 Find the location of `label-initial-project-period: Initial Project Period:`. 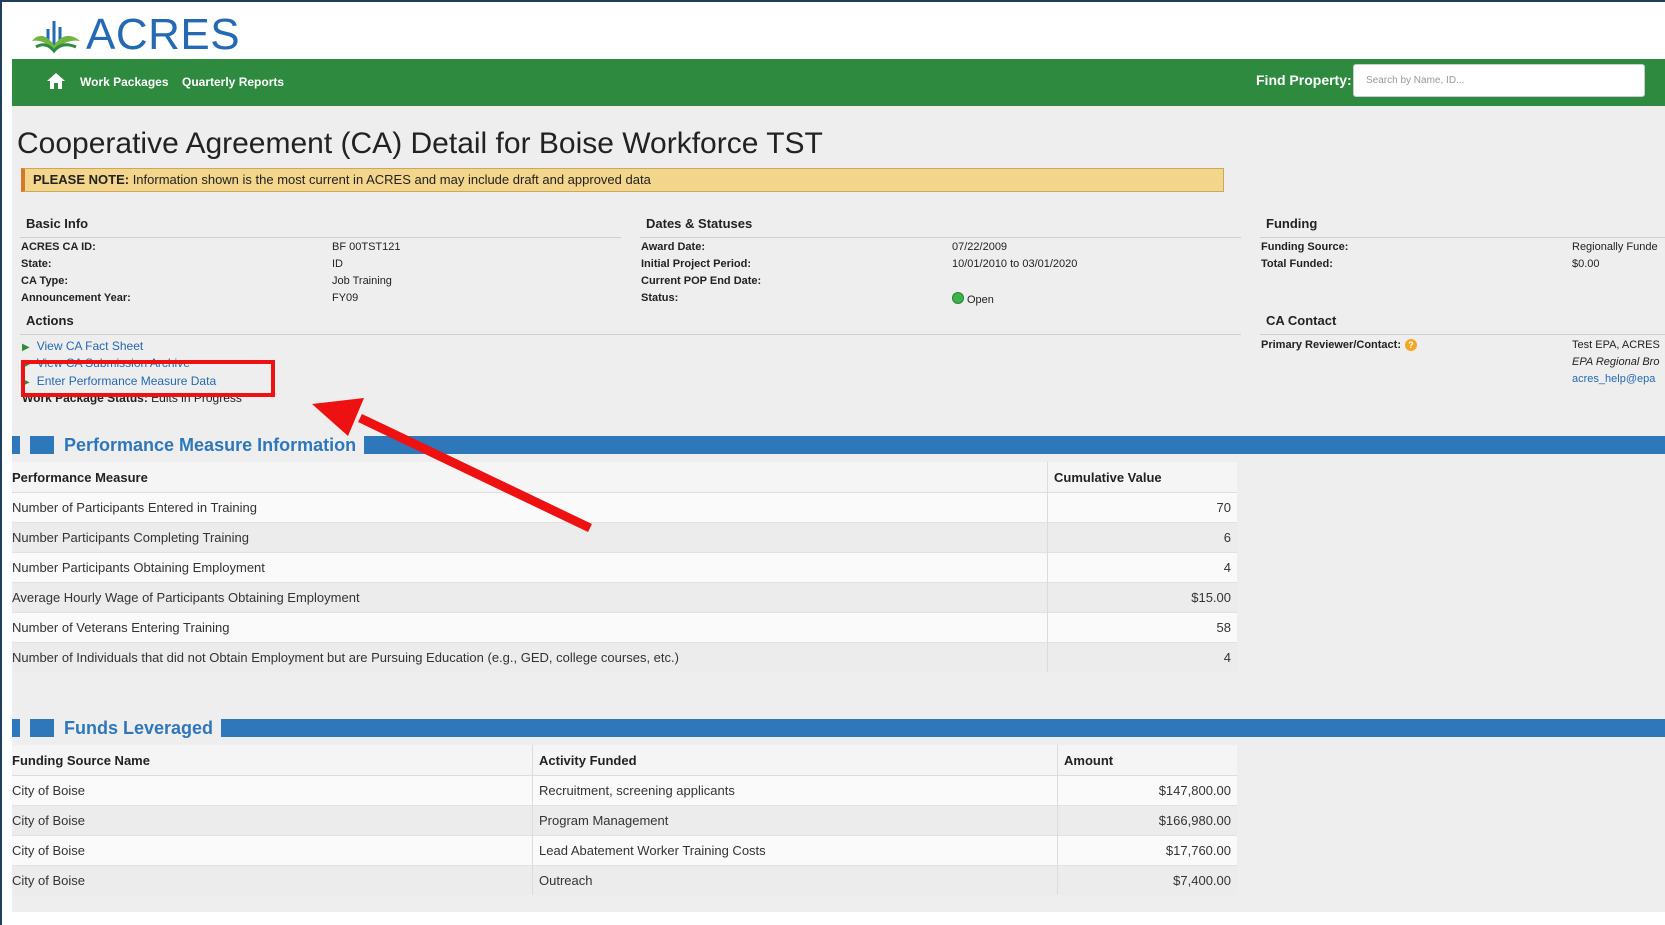

label-initial-project-period: Initial Project Period: is located at coordinates (696, 264).